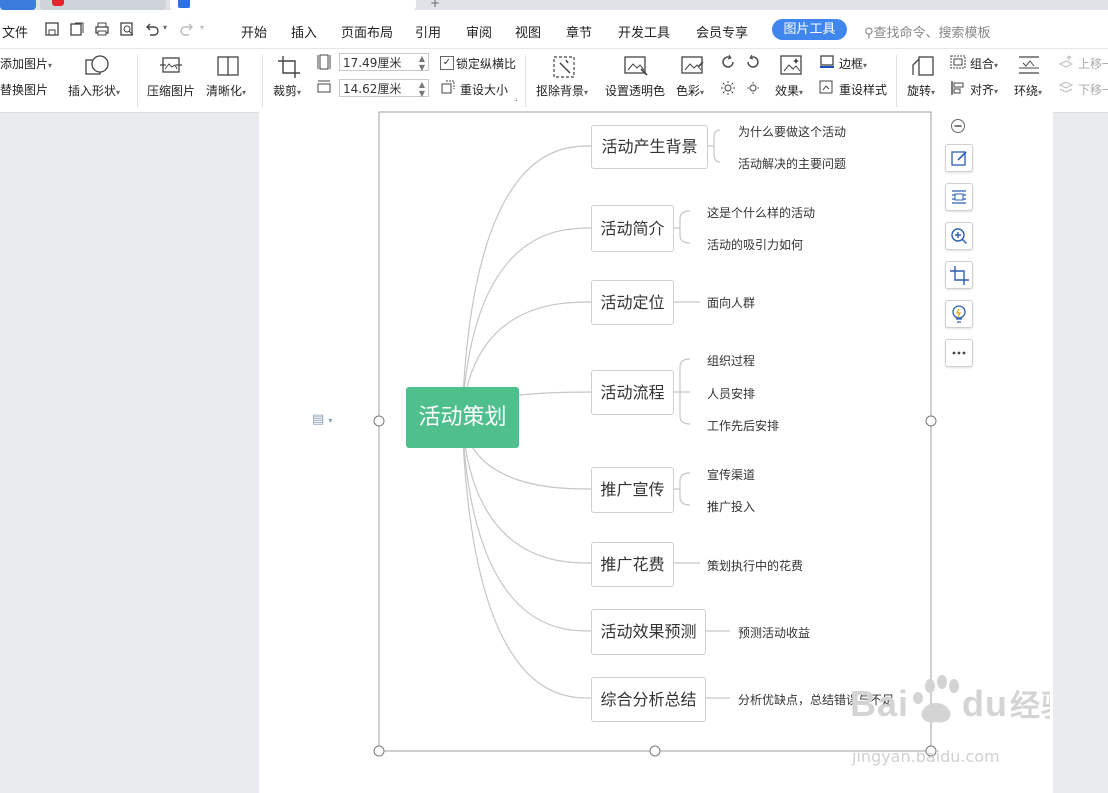 The image size is (1108, 793). Describe the element at coordinates (792, 164) in the screenshot. I see `leaf-node: 活动解决的主要问题` at that location.